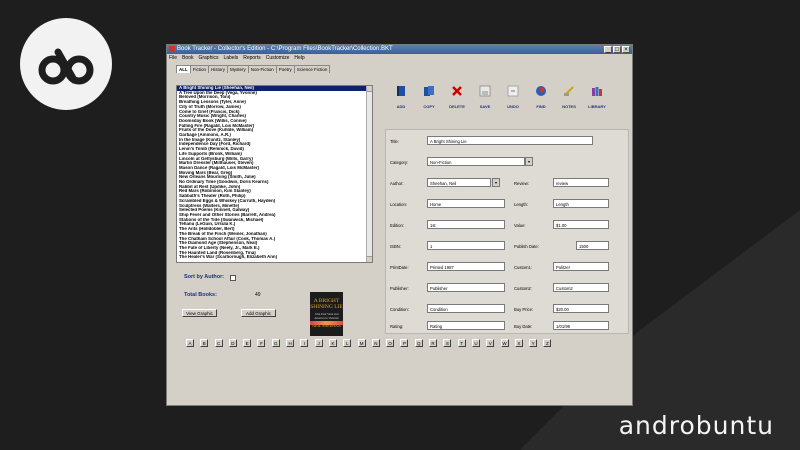 This screenshot has height=450, width=800. What do you see at coordinates (496, 182) in the screenshot?
I see `author-dropdown-button: ▾` at bounding box center [496, 182].